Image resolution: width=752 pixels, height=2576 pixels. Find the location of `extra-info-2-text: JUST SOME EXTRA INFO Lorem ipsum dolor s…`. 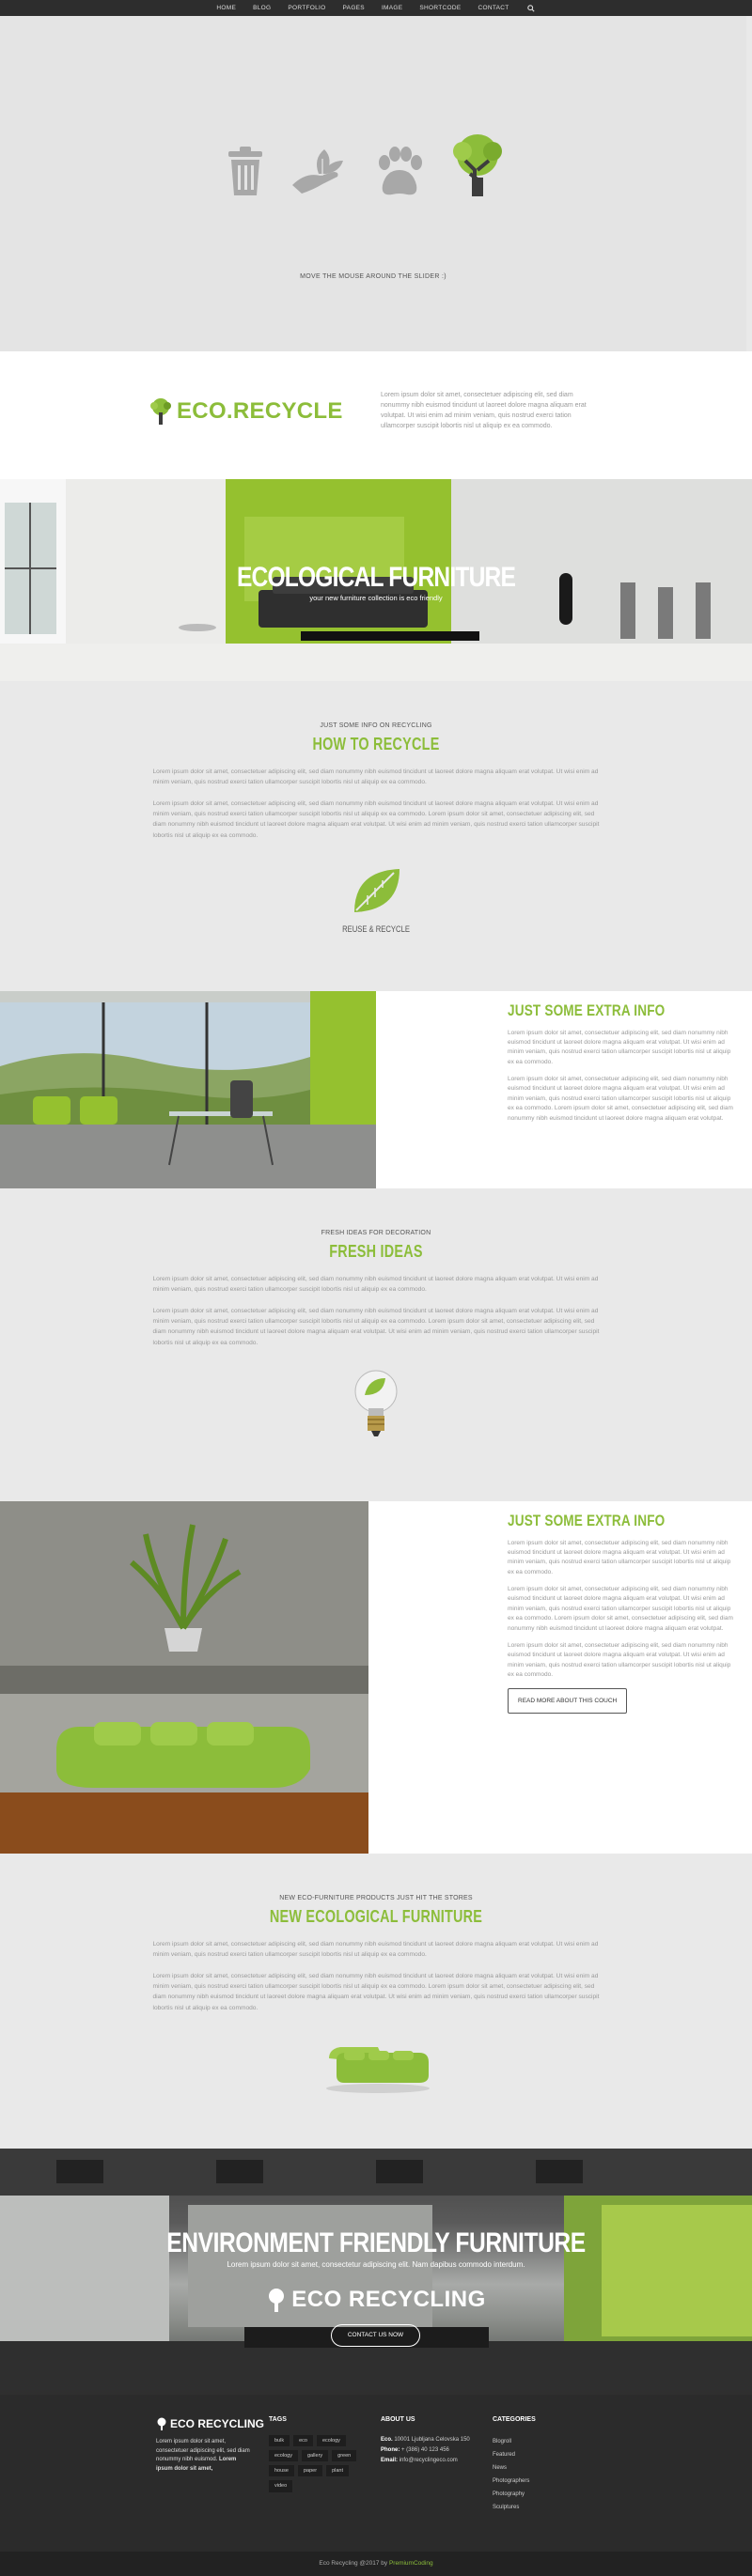

extra-info-2-text: JUST SOME EXTRA INFO Lorem ipsum dolor s… is located at coordinates (623, 1612).